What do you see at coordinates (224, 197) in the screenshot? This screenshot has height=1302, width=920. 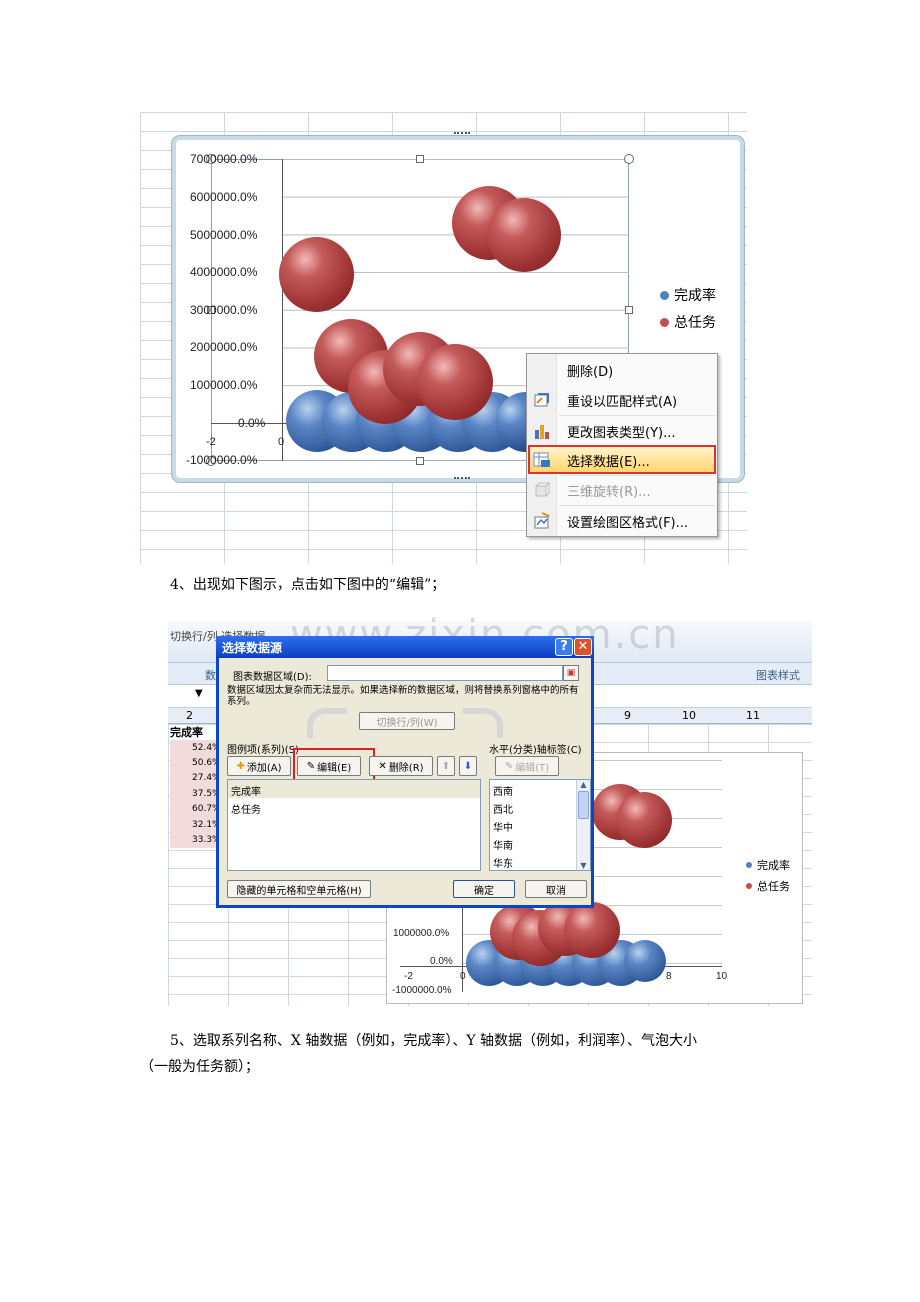 I see `y-tick-label: 6000000.0%` at bounding box center [224, 197].